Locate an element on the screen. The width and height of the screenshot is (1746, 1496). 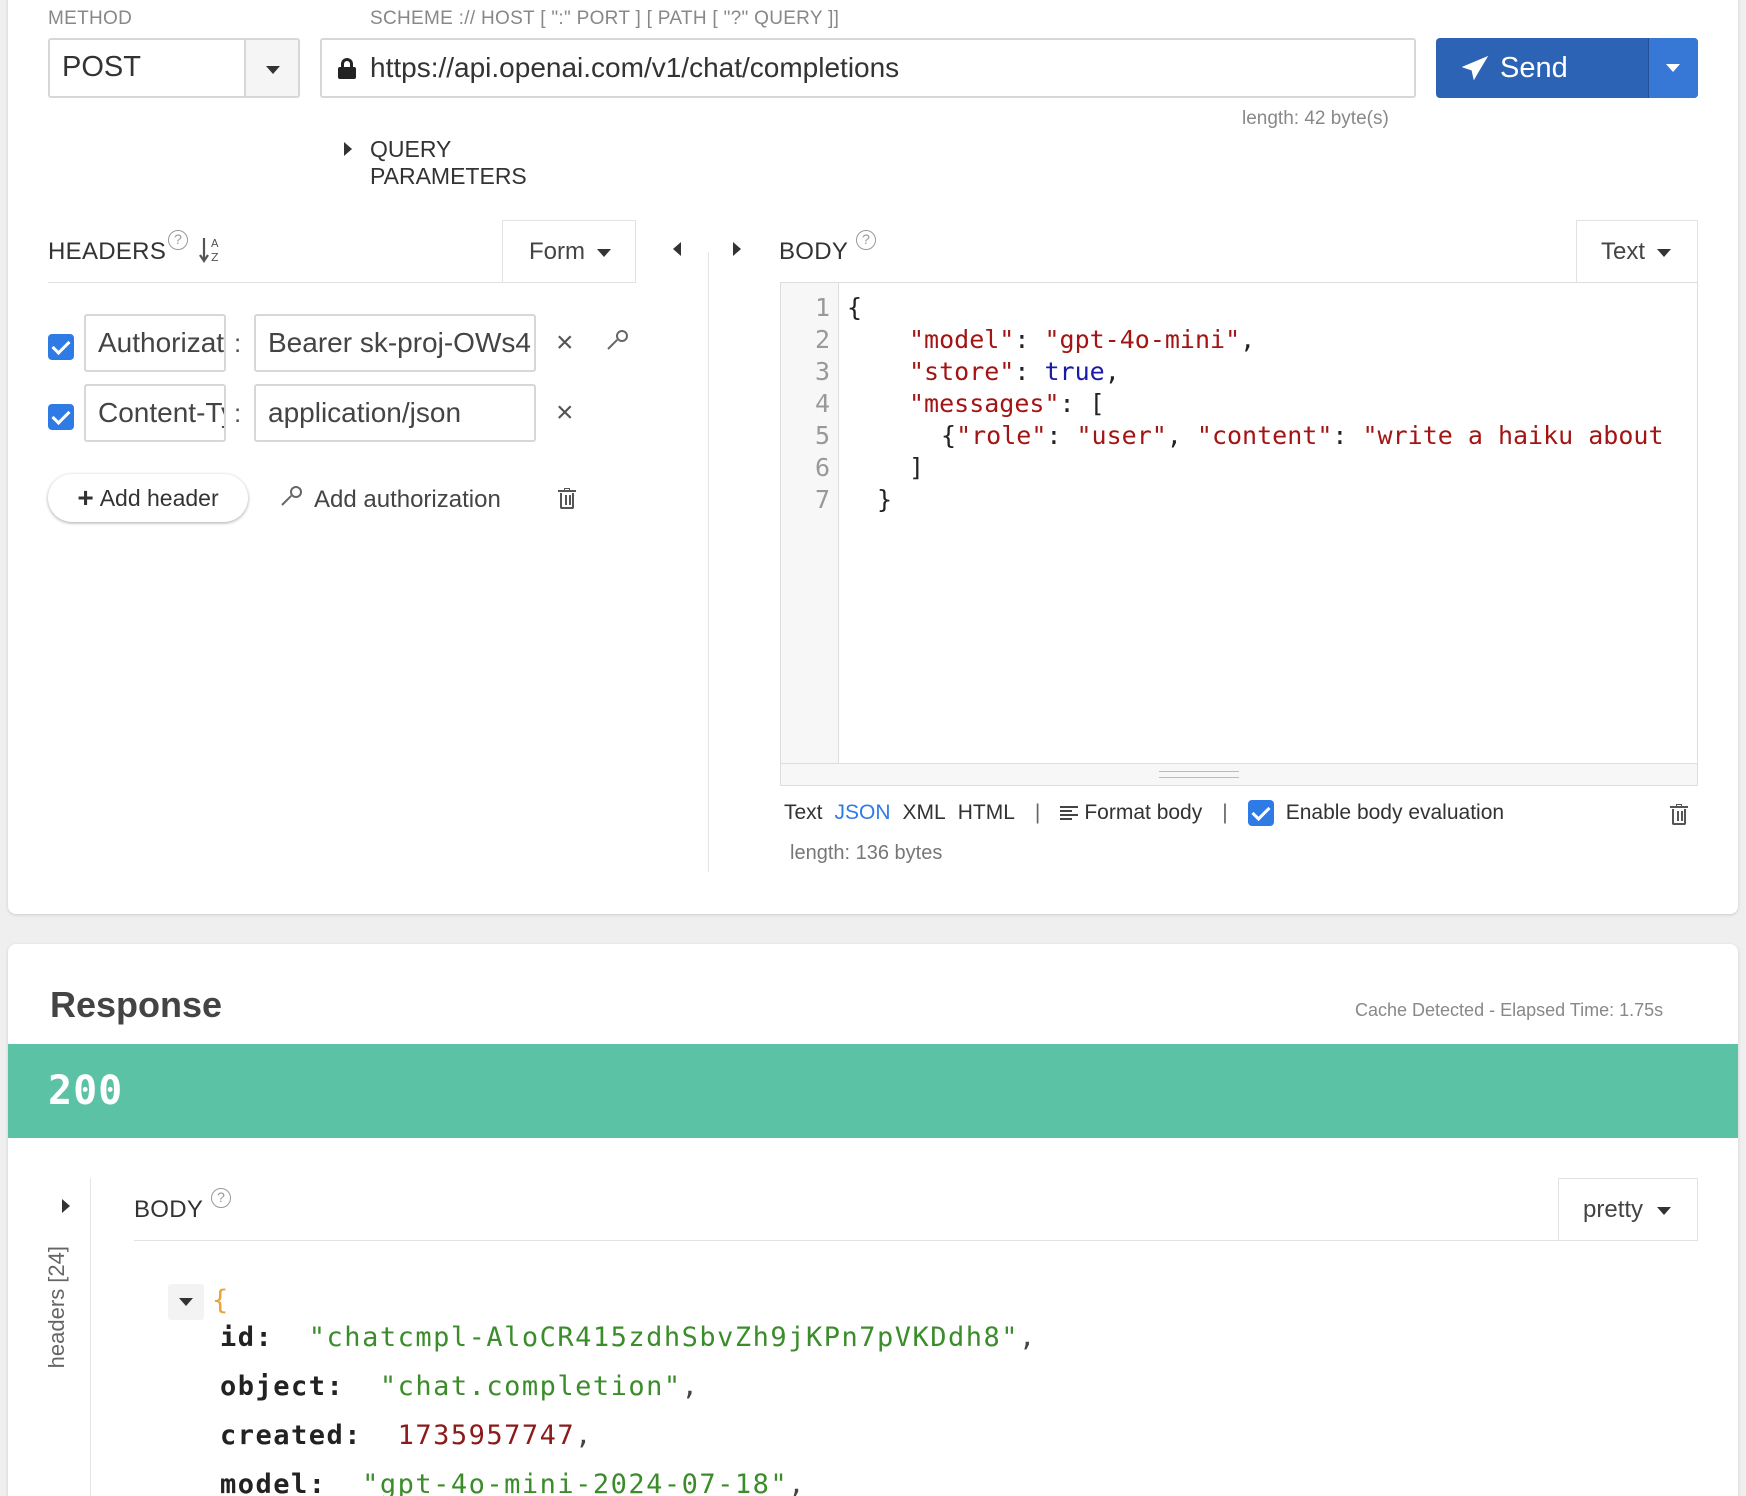
line-number-gutter: 1 2 3 4 5 6 7 is located at coordinates (810, 524).